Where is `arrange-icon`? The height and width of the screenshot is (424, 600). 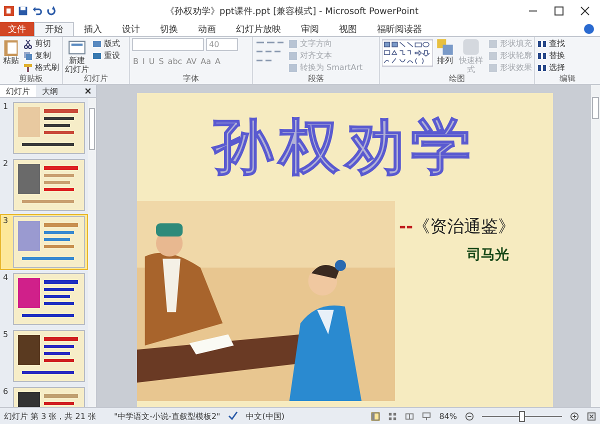 arrange-icon is located at coordinates (445, 47).